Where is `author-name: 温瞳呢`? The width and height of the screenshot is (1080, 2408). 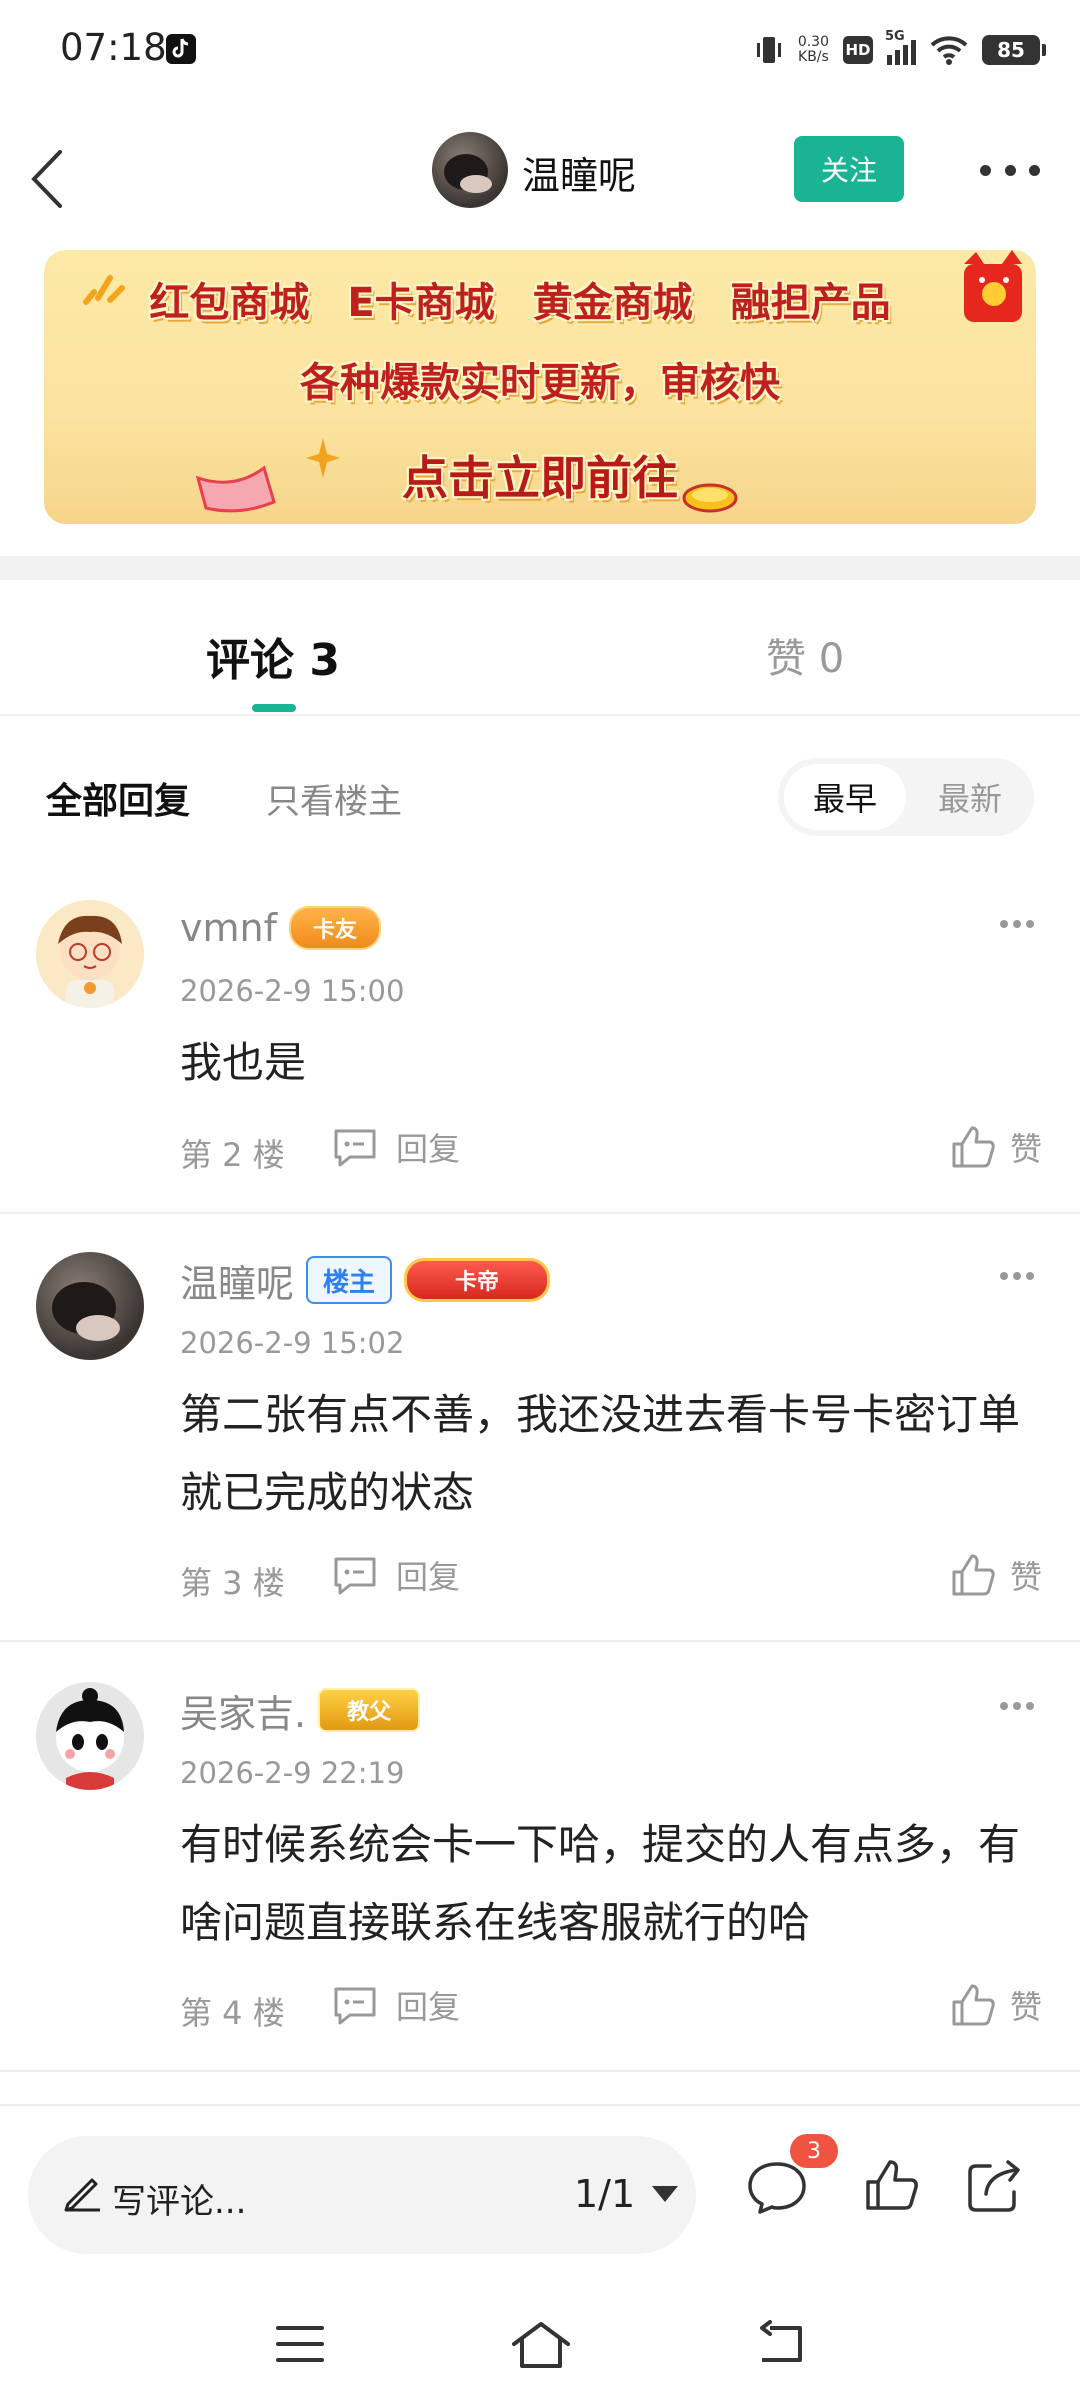 author-name: 温瞳呢 is located at coordinates (579, 172).